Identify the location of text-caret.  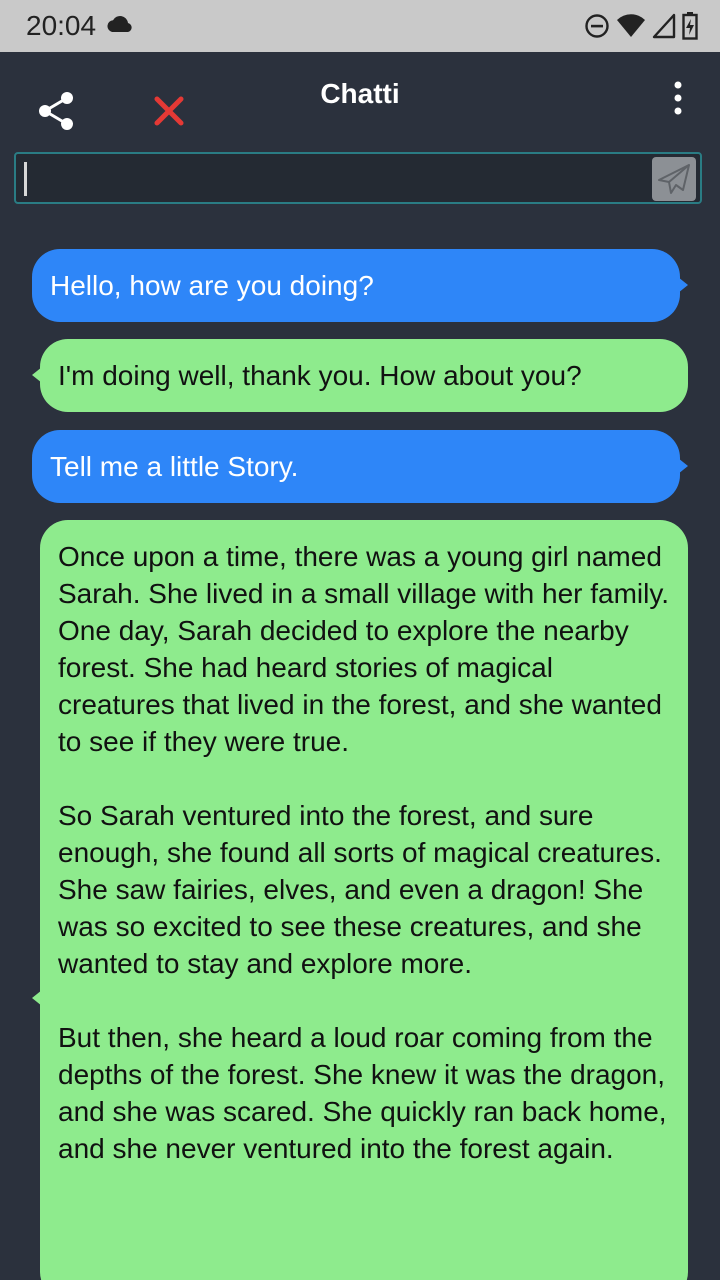
(25, 179).